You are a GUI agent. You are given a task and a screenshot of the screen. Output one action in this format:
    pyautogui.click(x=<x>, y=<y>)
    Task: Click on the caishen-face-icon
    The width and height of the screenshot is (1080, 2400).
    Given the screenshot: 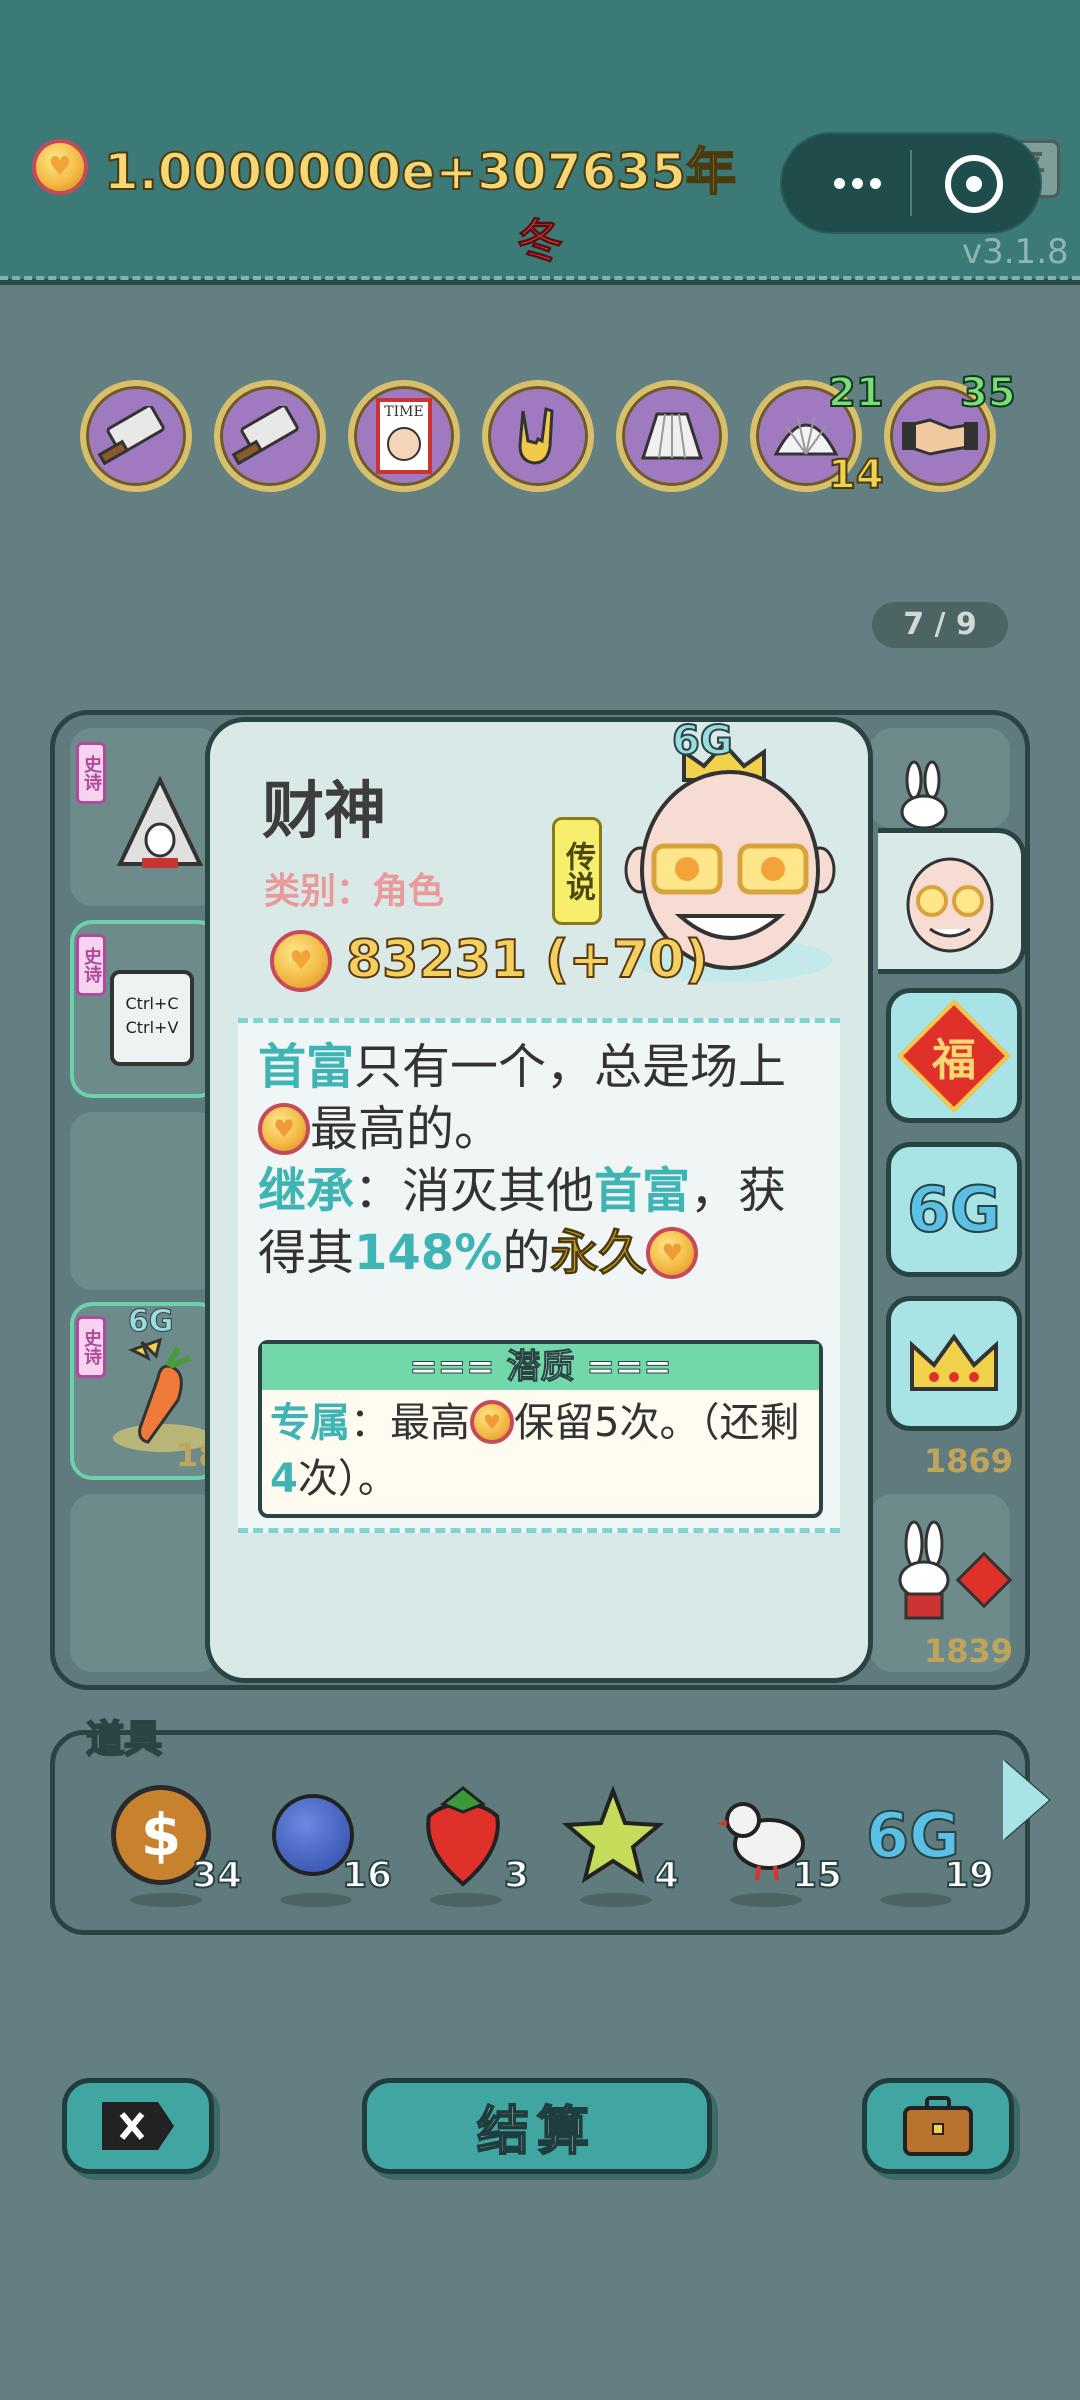 What is the action you would take?
    pyautogui.click(x=950, y=905)
    